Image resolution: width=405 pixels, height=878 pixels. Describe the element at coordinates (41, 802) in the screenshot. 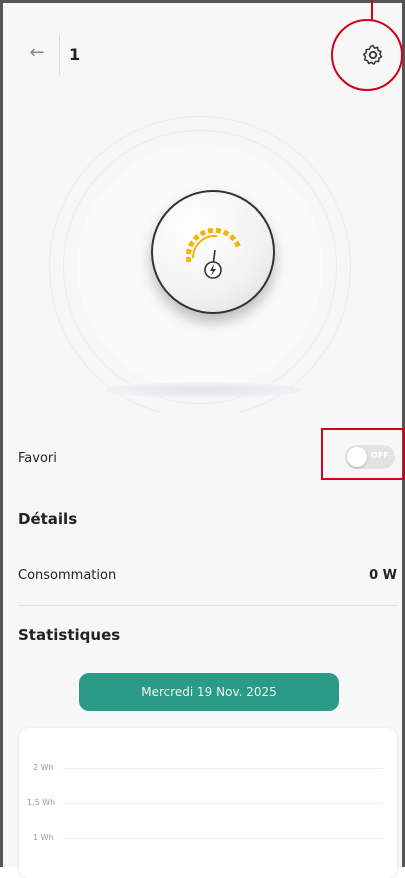

I see `y-tick-label: 1.5 Wh` at that location.